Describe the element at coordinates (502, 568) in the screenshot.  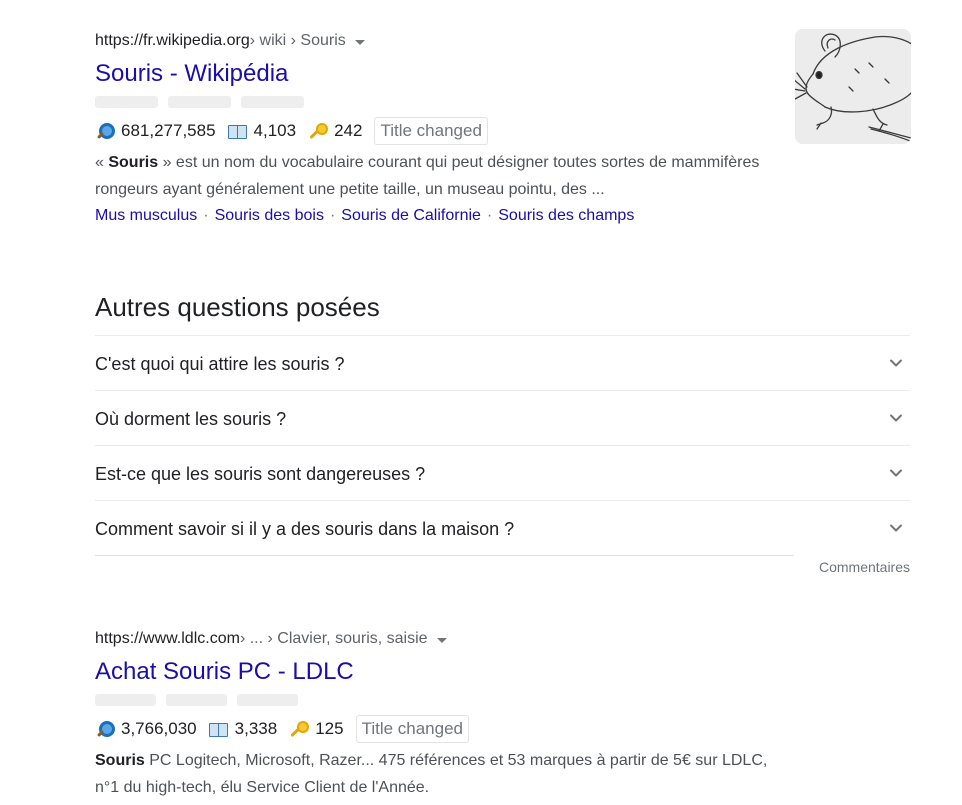
I see `paa-footer: Commentaires` at that location.